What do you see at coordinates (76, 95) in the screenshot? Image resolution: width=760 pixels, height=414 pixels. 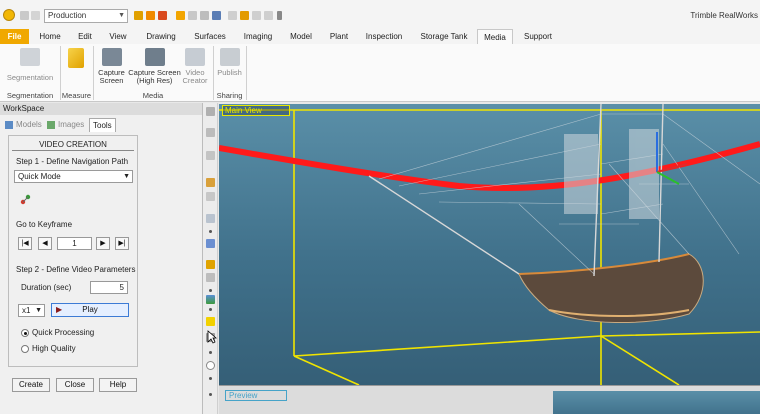 I see `group-label-measure: Measure` at bounding box center [76, 95].